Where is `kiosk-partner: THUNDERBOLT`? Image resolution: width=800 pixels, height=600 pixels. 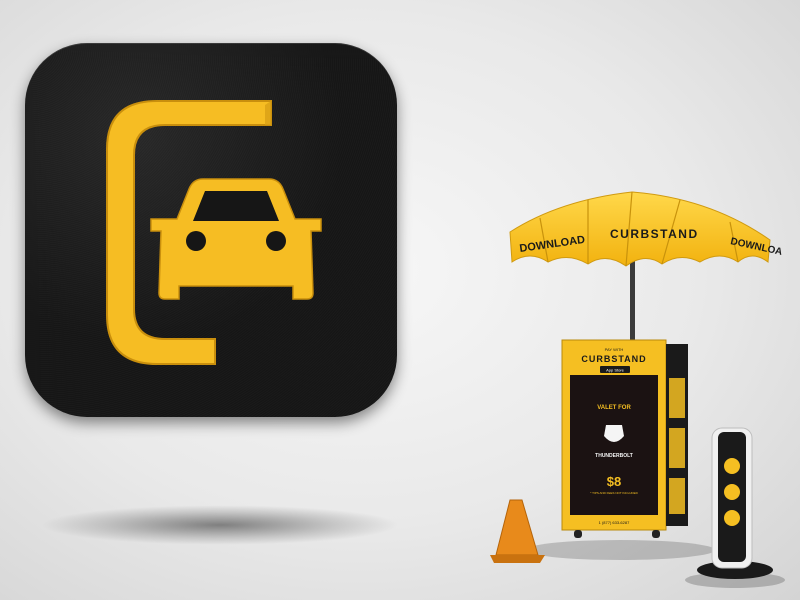
kiosk-partner: THUNDERBOLT is located at coordinates (614, 456).